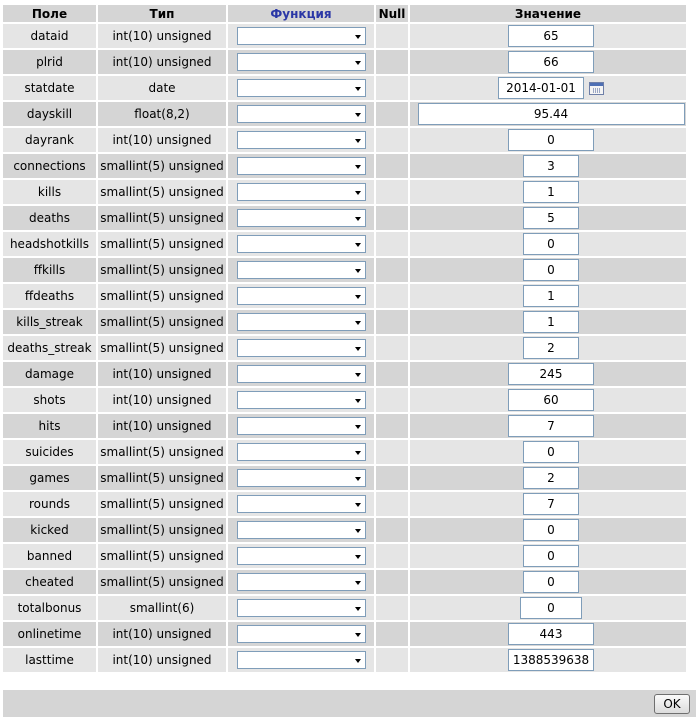 The image size is (698, 719). What do you see at coordinates (551, 660) in the screenshot?
I see `value-input: 1388539638` at bounding box center [551, 660].